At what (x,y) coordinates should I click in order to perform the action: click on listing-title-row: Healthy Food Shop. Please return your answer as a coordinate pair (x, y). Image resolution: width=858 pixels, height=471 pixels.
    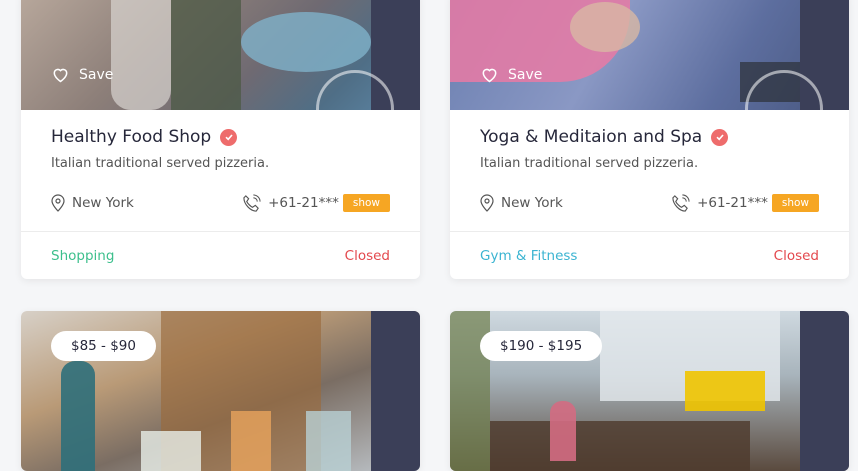
    Looking at the image, I should click on (220, 137).